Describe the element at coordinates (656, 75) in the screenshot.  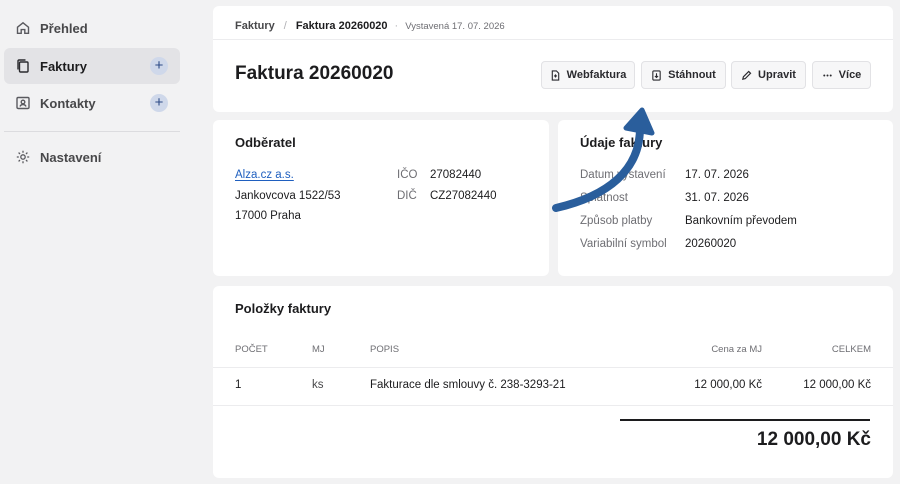
I see `download-icon` at that location.